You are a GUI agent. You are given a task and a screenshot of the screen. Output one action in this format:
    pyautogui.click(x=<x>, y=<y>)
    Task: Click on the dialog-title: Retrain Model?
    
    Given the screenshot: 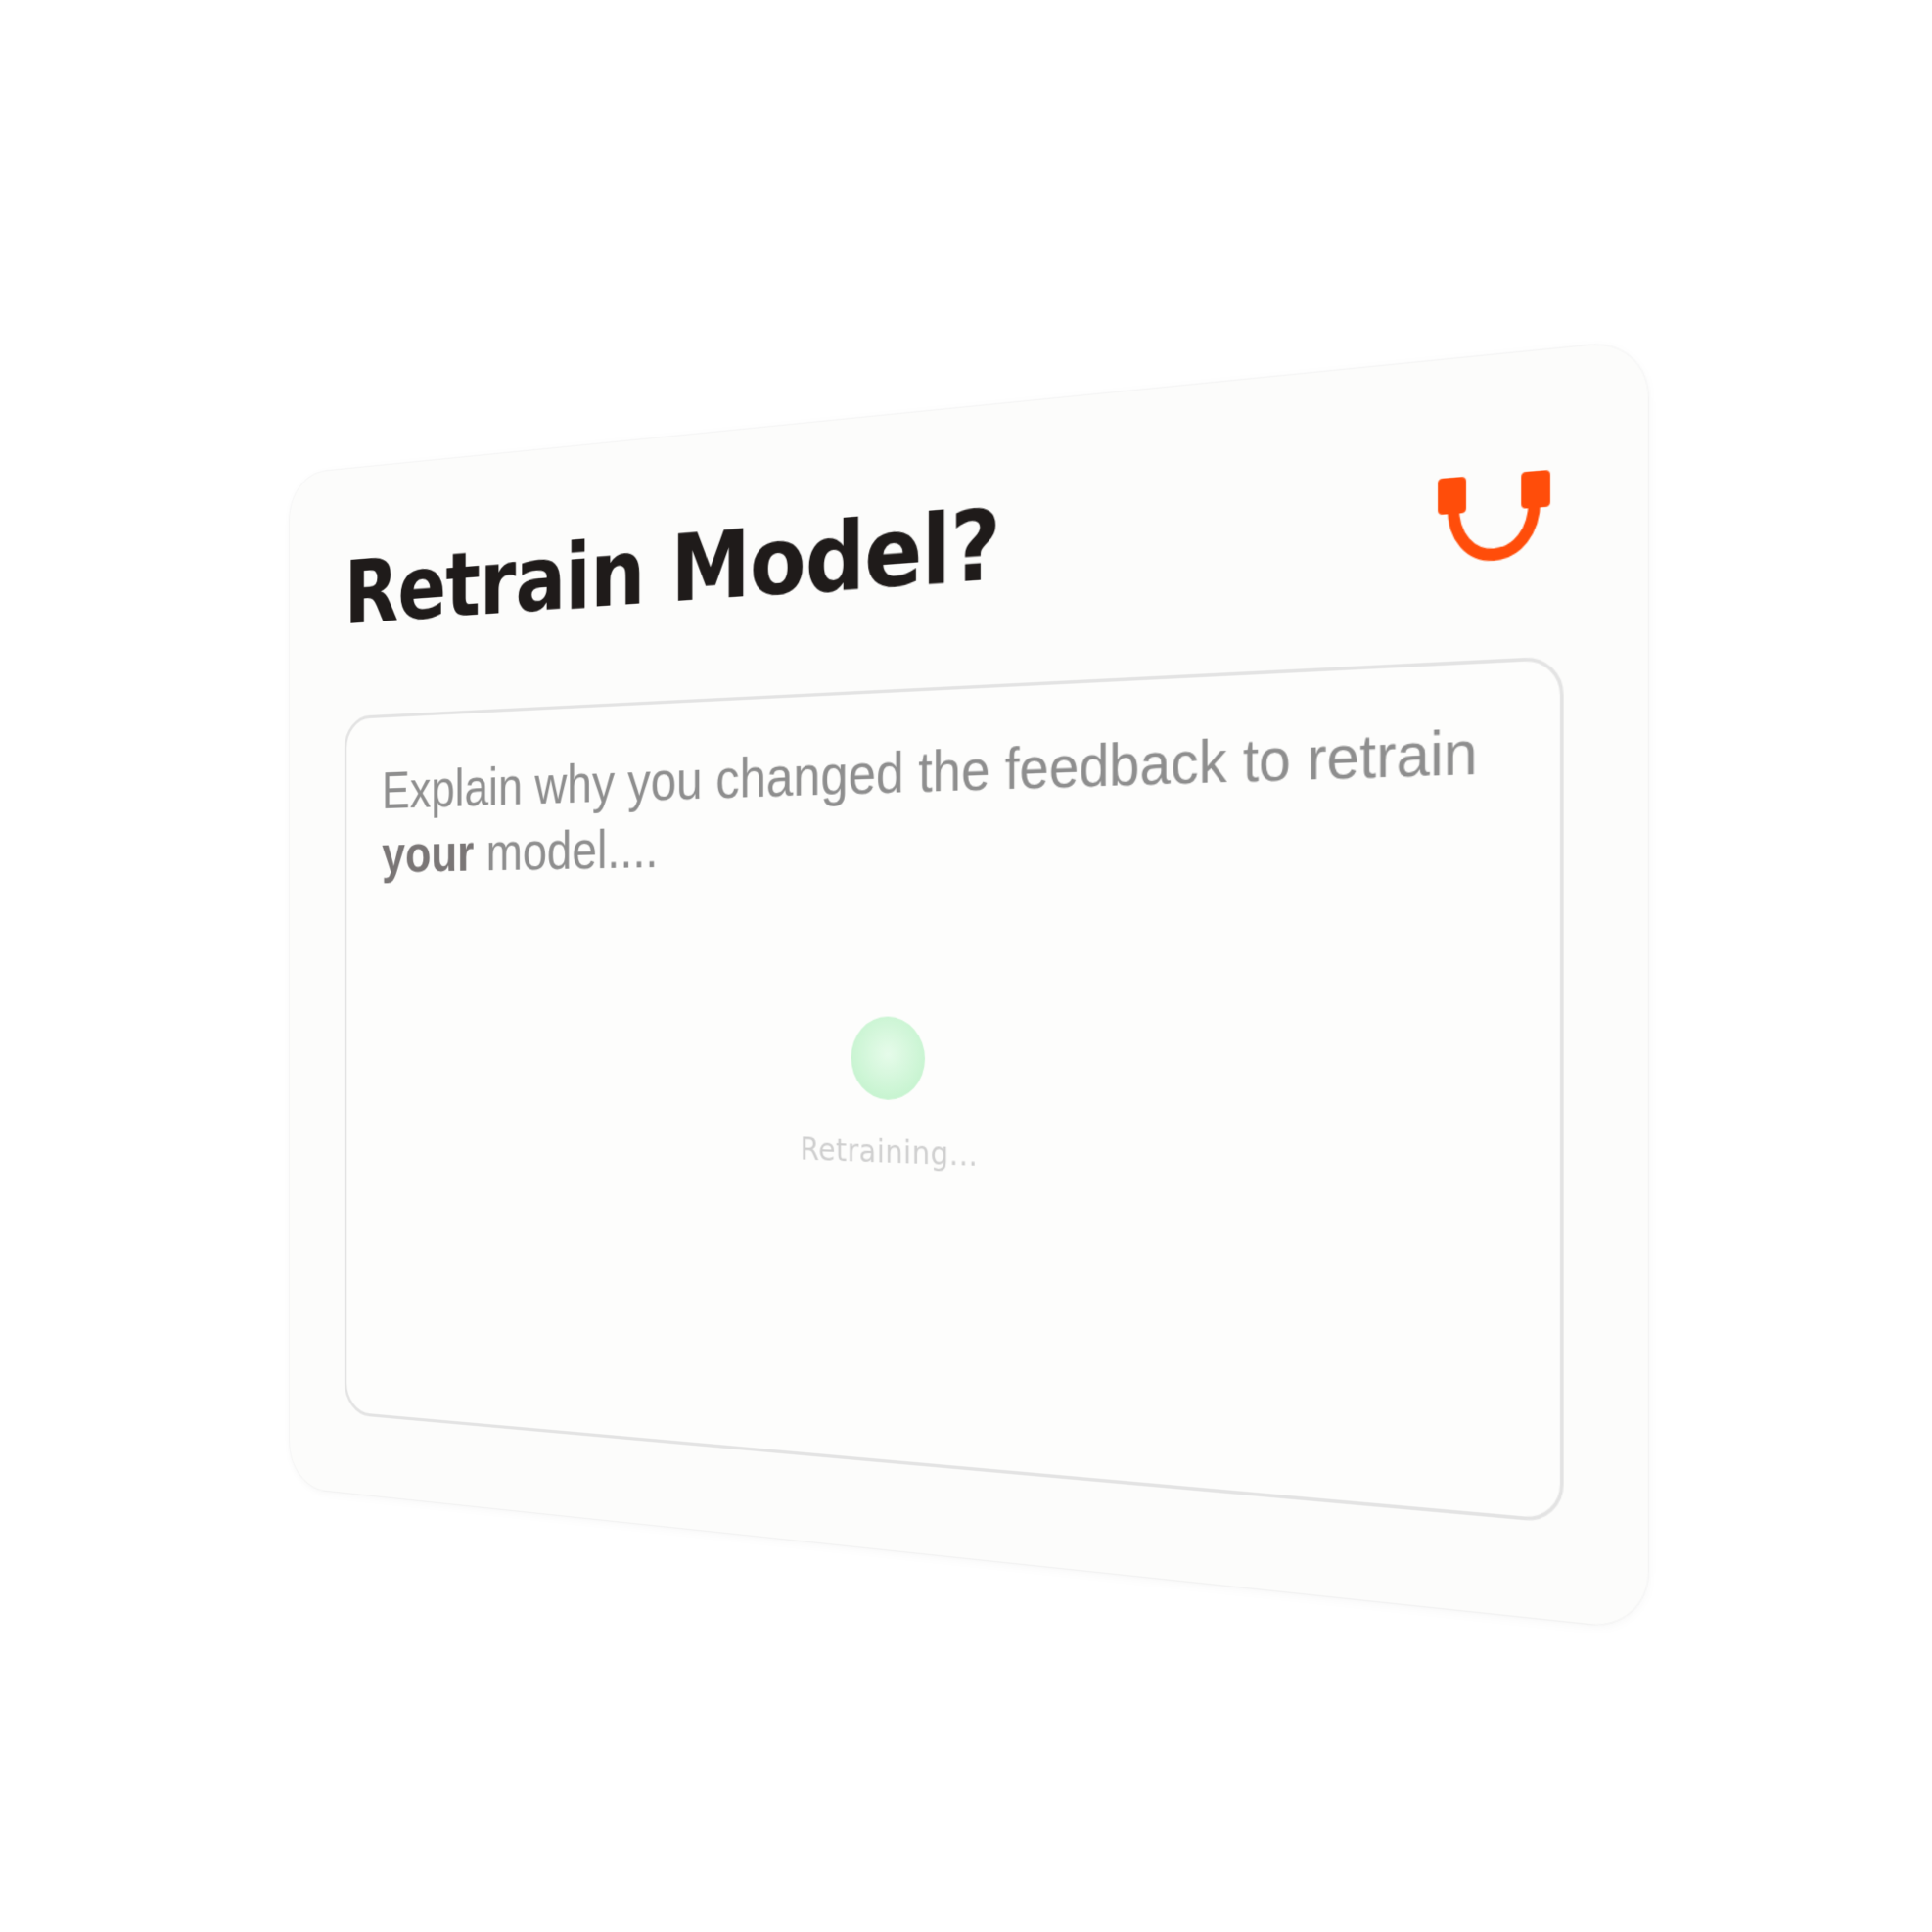 What is the action you would take?
    pyautogui.click(x=672, y=565)
    